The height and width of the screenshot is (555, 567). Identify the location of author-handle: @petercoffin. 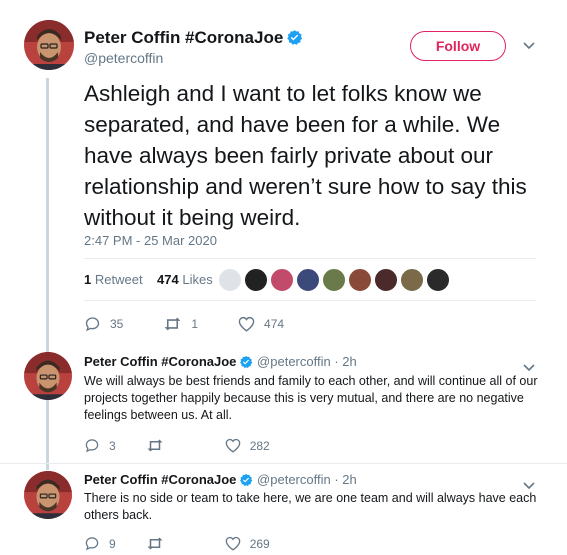
(123, 58).